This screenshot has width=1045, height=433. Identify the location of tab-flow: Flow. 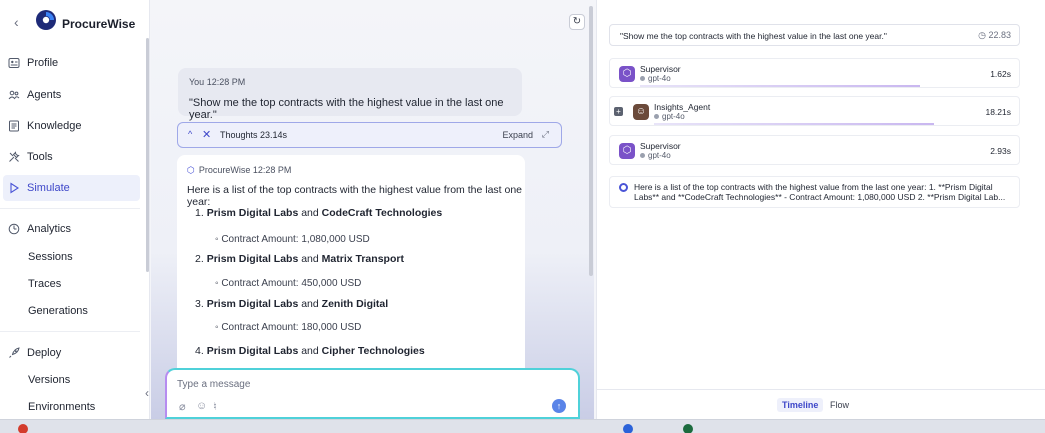
(839, 405).